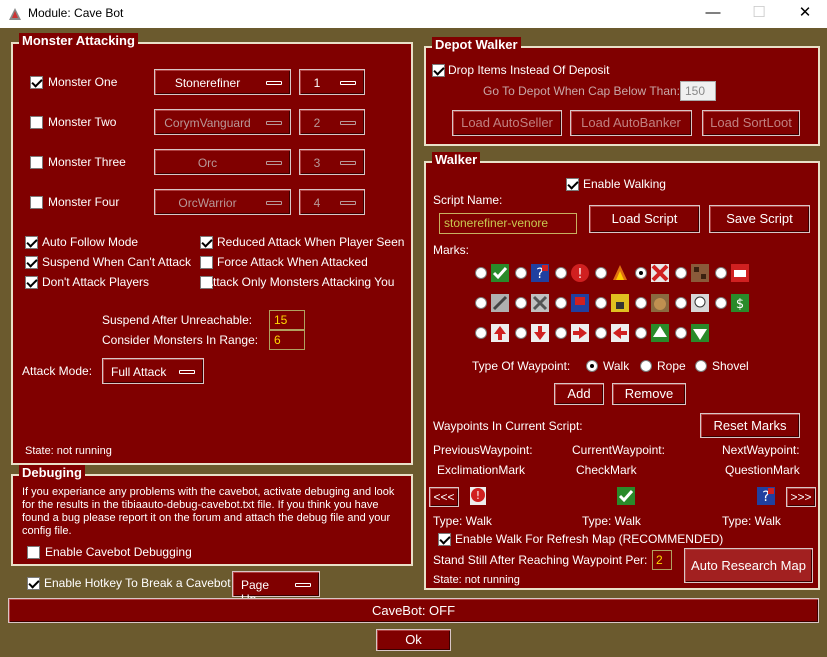 The height and width of the screenshot is (657, 827). I want to click on enable-walking-checkbox, so click(572, 184).